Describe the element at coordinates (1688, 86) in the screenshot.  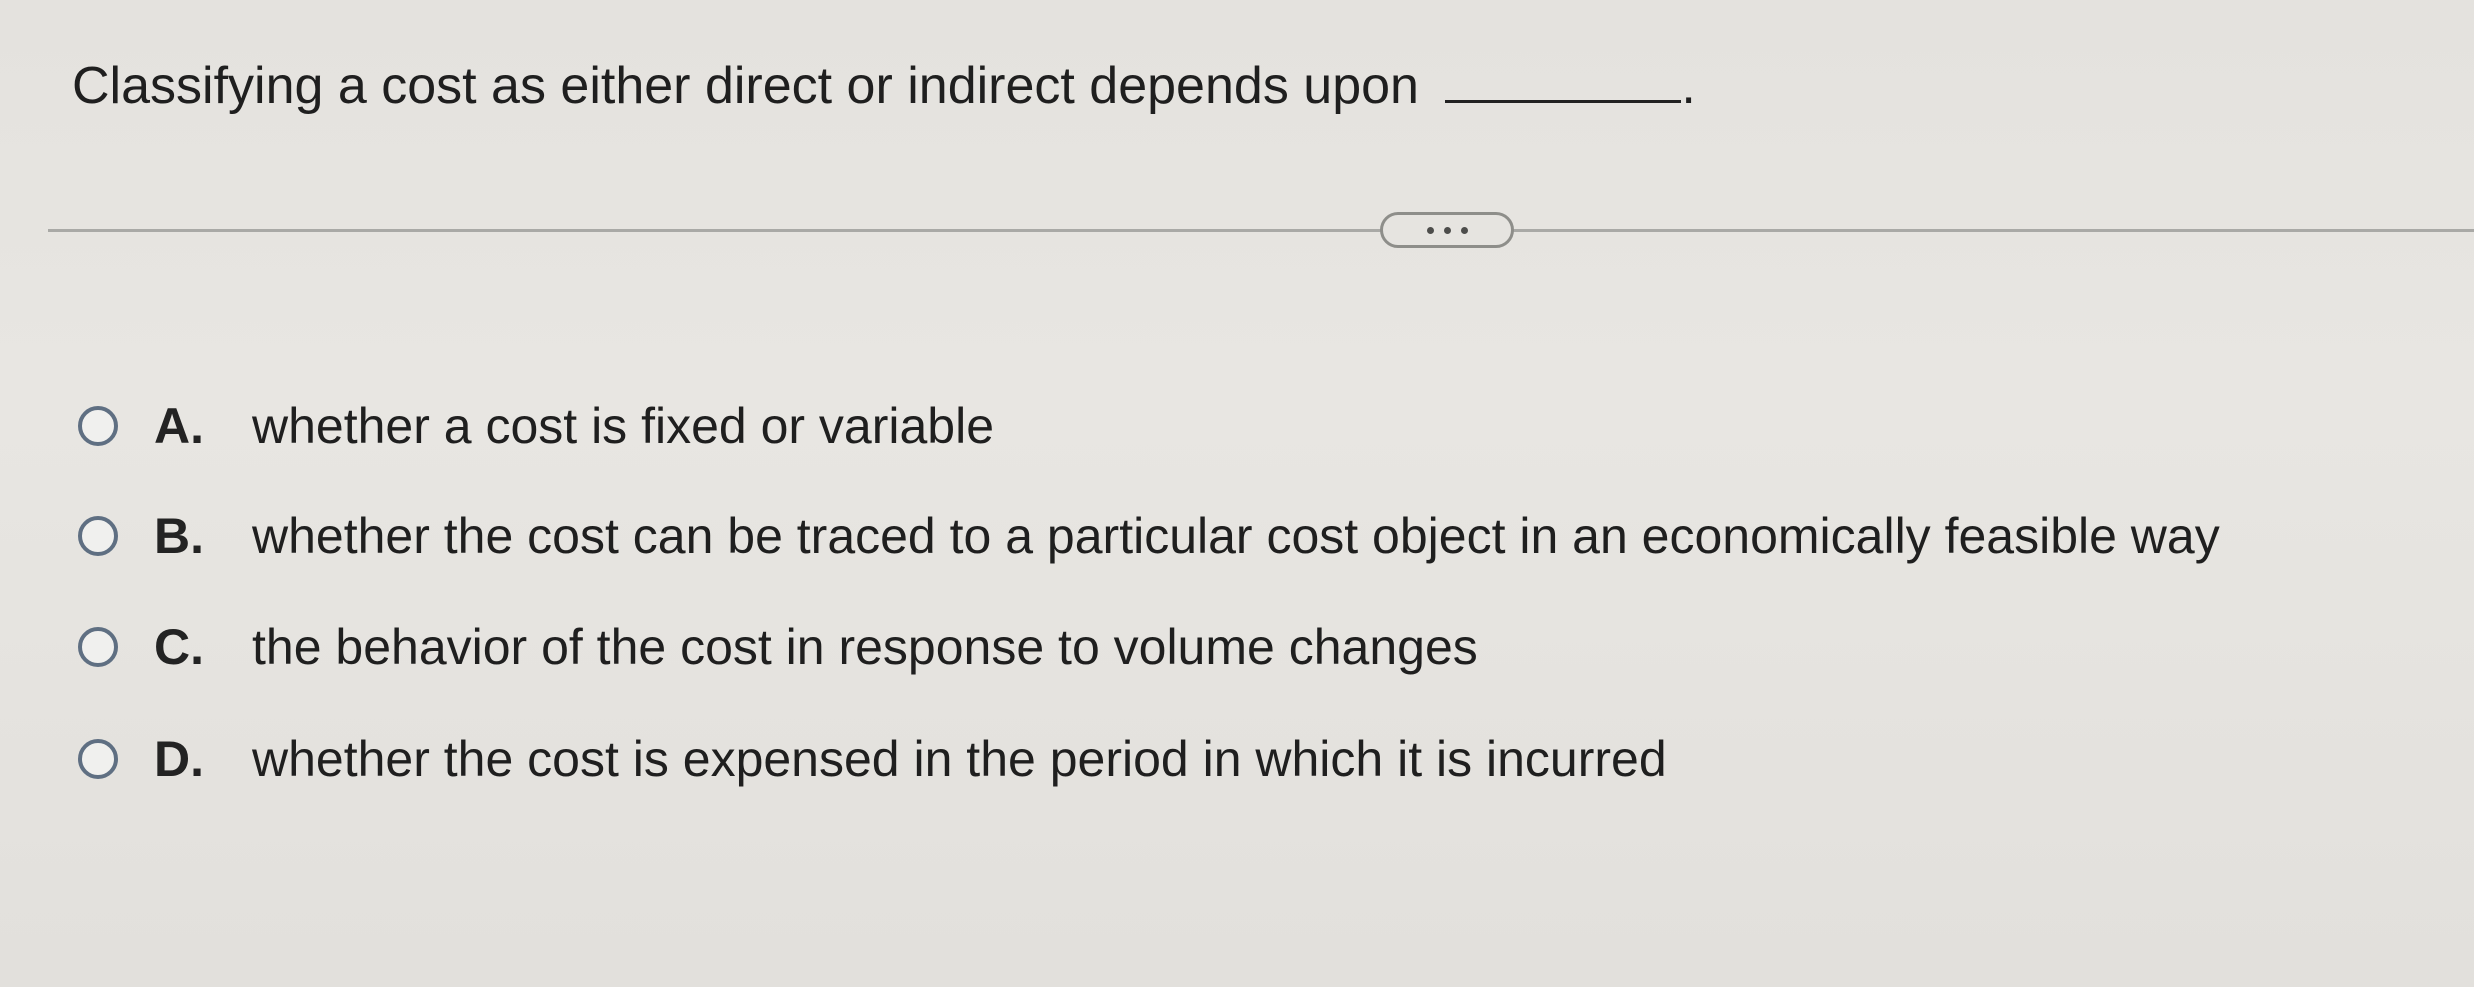
I see `question-period: .` at that location.